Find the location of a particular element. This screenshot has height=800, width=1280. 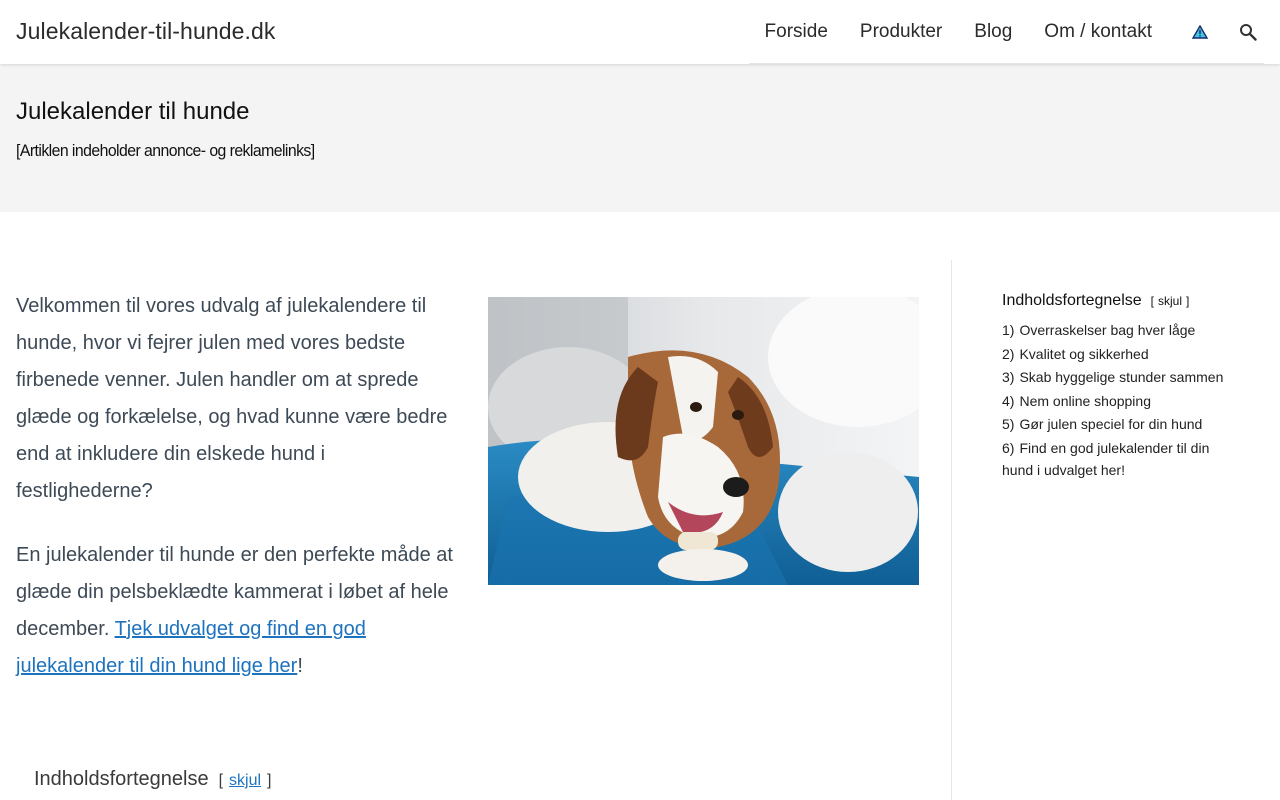

toc-item: 5) Gør julen speciel for din hund is located at coordinates (1122, 424).